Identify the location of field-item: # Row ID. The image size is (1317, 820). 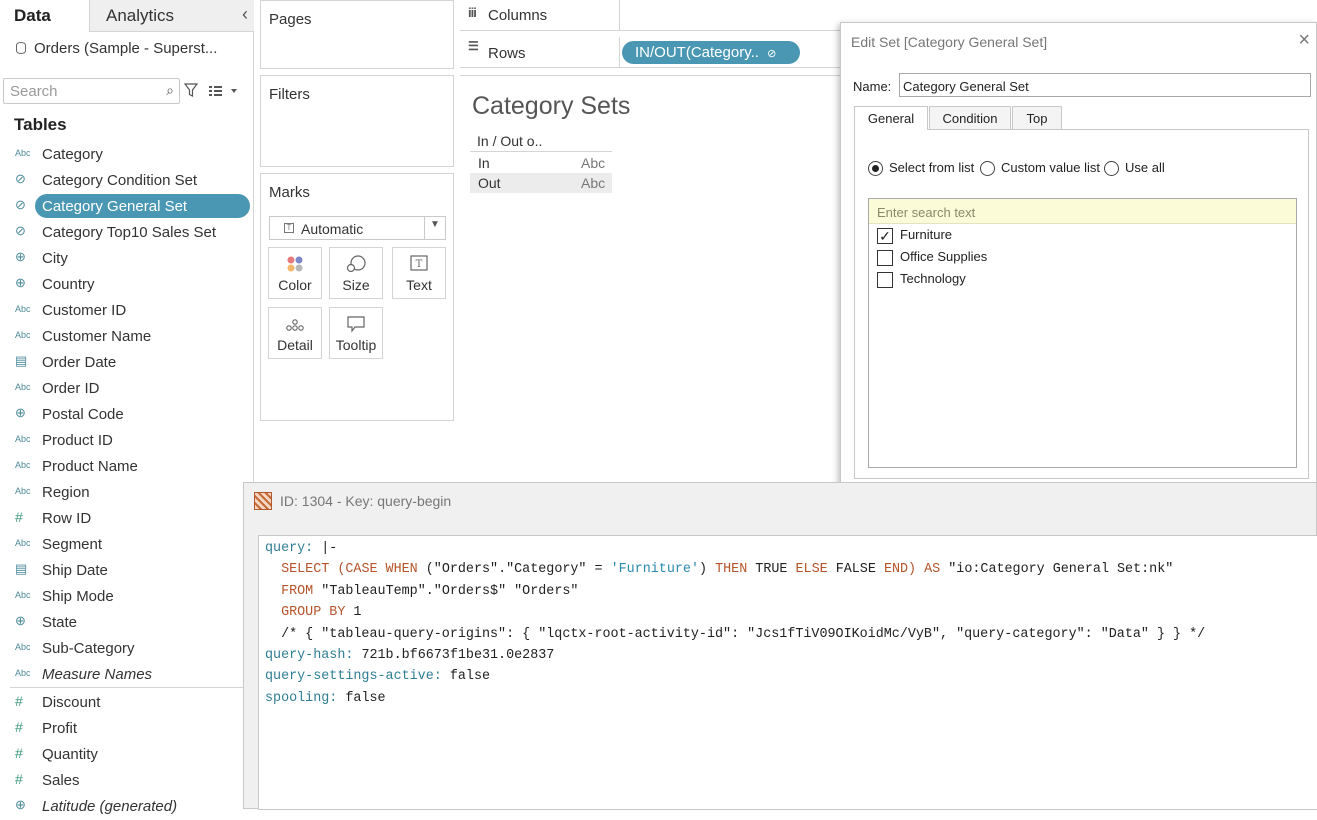
(127, 519).